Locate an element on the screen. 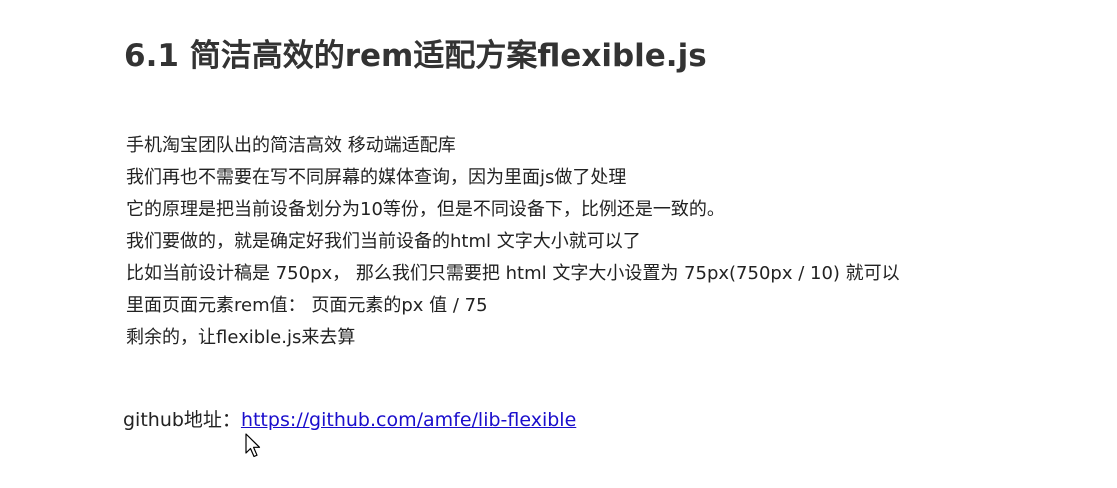 The width and height of the screenshot is (1117, 488). body-line: 我们要做的，就是确定好我们当前设备的html 文字大小就可以了 is located at coordinates (383, 241).